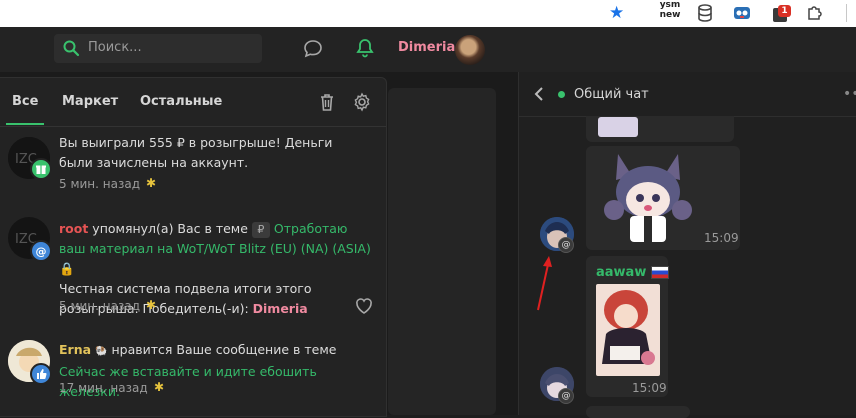  Describe the element at coordinates (611, 94) in the screenshot. I see `chat-title: Общий чат` at that location.